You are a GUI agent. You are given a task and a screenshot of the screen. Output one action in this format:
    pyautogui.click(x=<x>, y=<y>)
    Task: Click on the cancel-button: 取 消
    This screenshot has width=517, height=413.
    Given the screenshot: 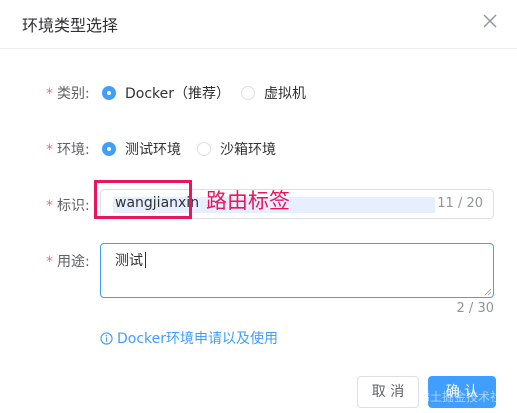 What is the action you would take?
    pyautogui.click(x=388, y=392)
    